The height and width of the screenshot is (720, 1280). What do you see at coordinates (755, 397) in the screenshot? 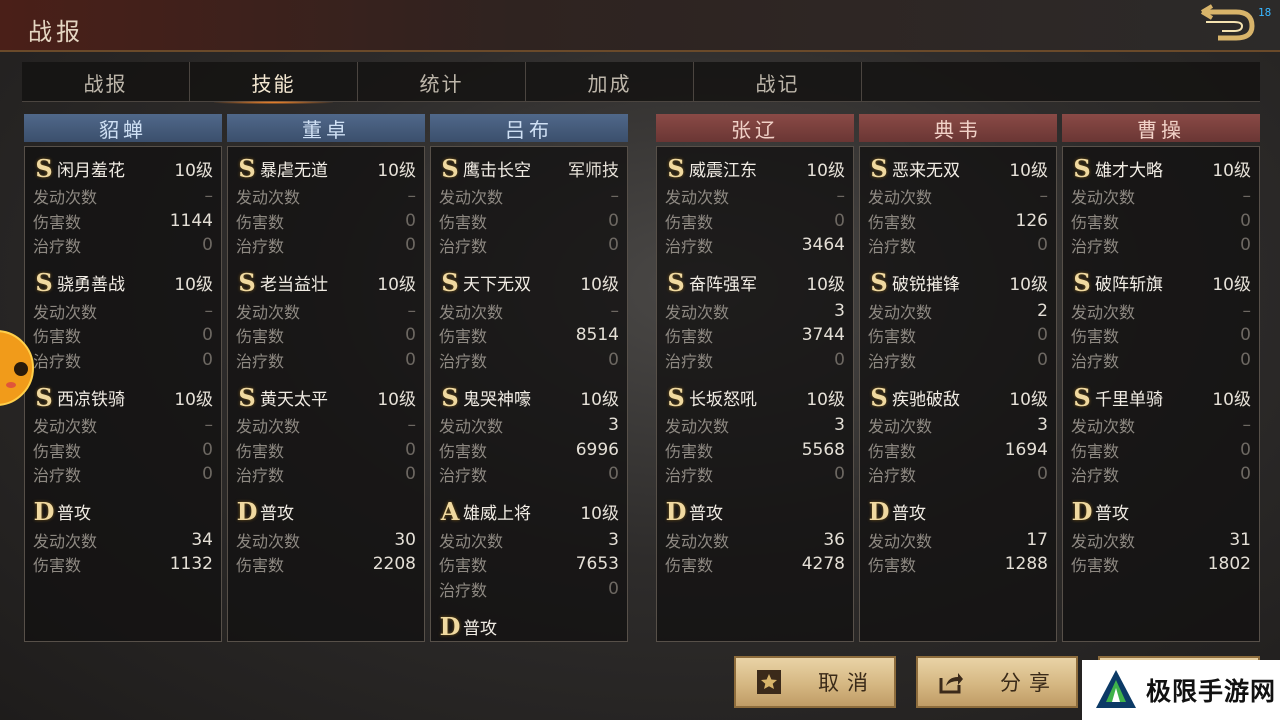
I see `skill-header: S 长坂怒吼 10级` at bounding box center [755, 397].